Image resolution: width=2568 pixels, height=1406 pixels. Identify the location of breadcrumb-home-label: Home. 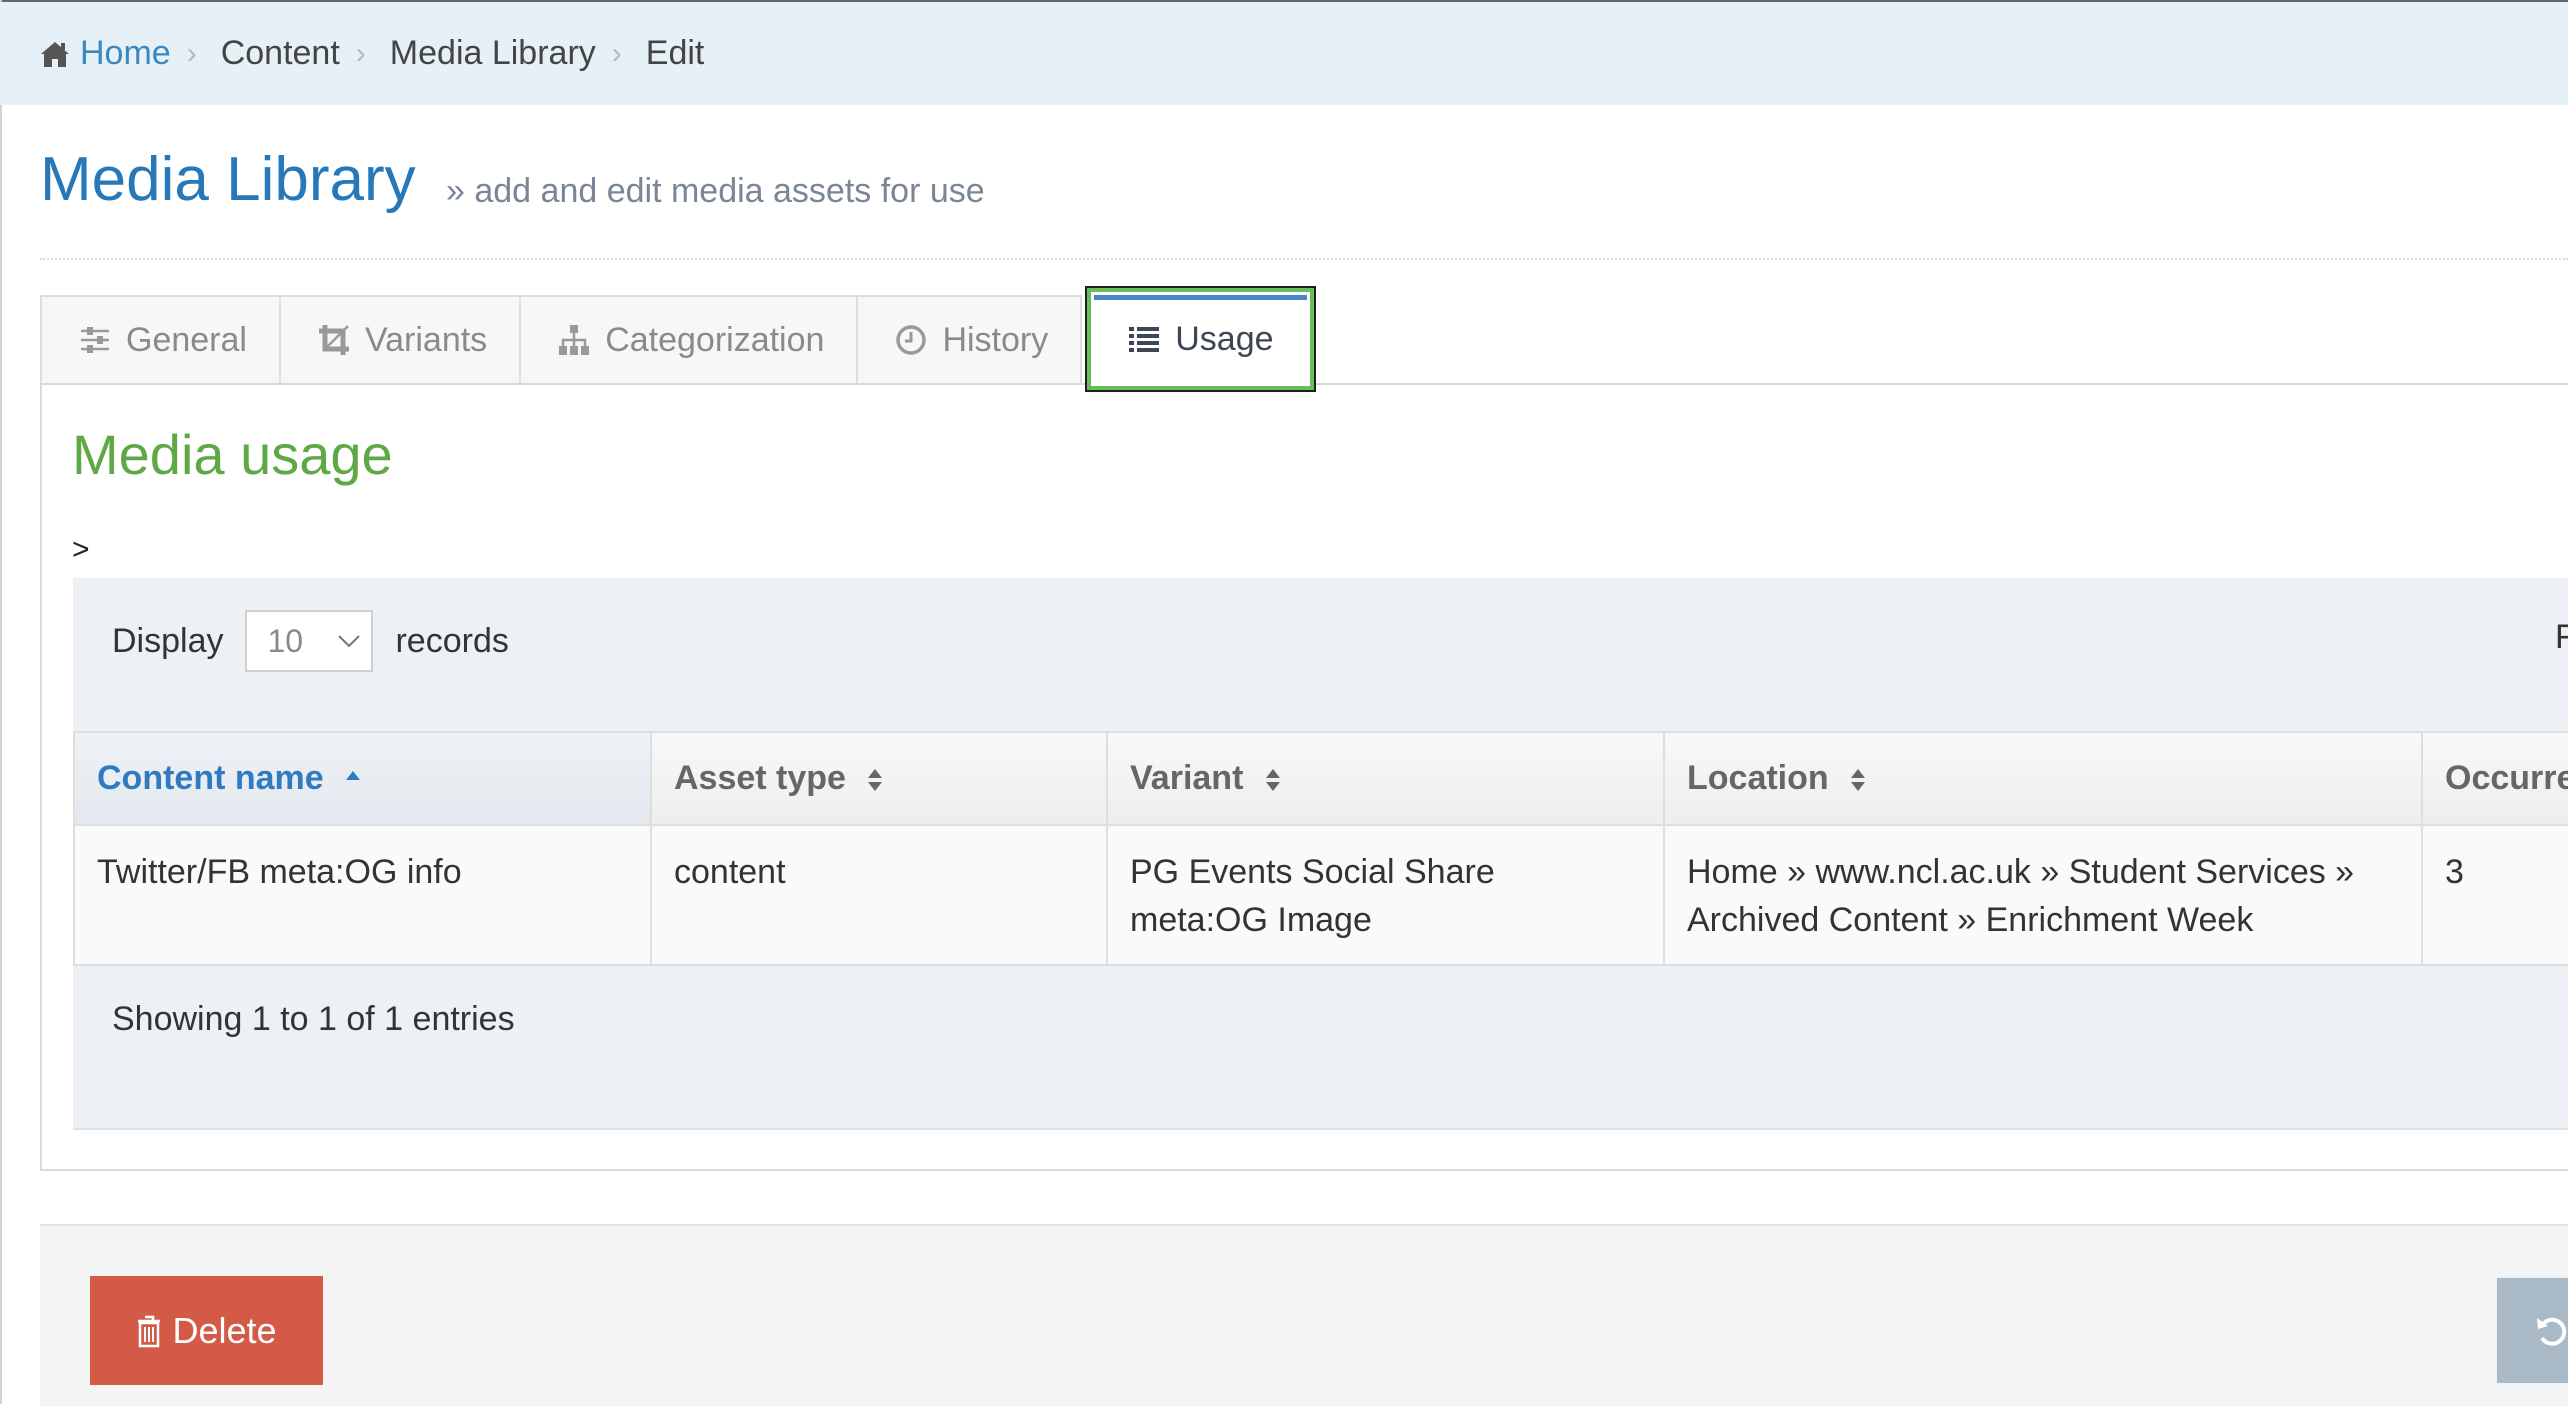
(125, 53).